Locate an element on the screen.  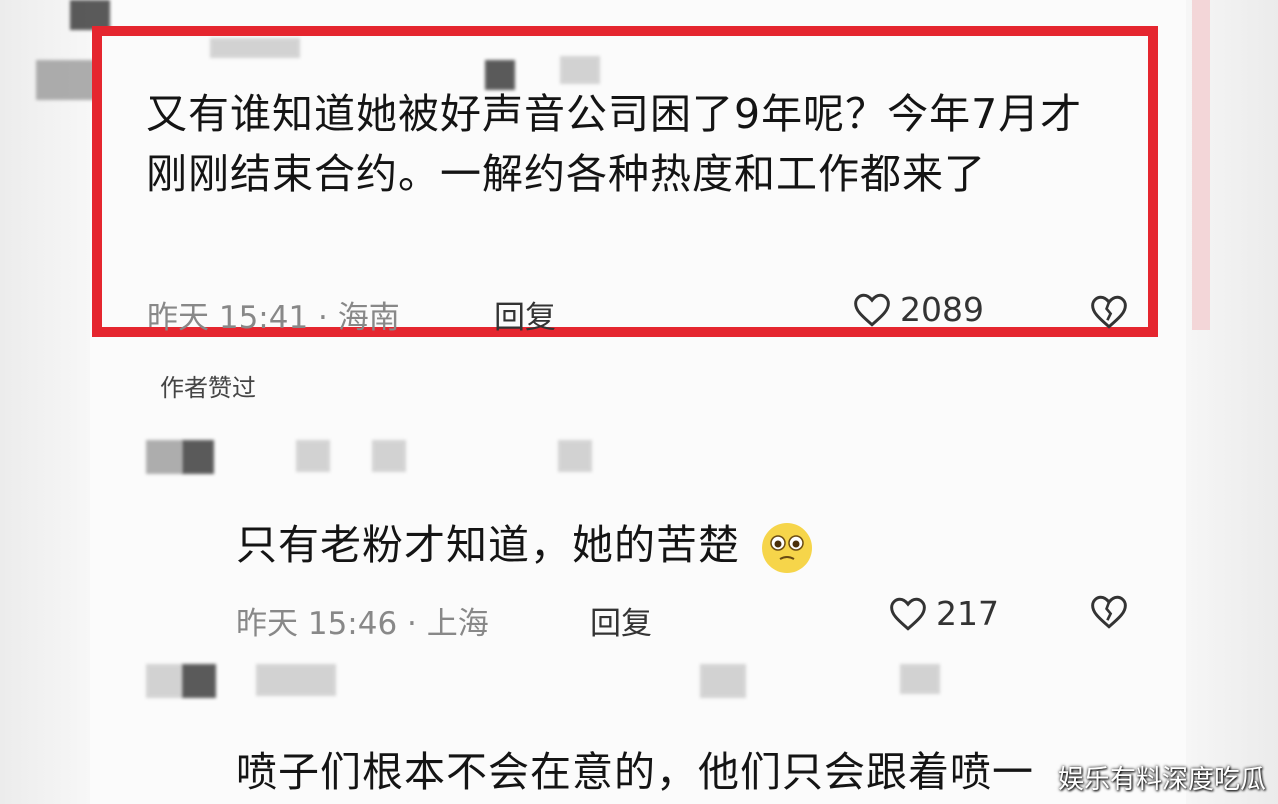
comment-1-meta: 昨天 15:41 · 海南 is located at coordinates (273, 318).